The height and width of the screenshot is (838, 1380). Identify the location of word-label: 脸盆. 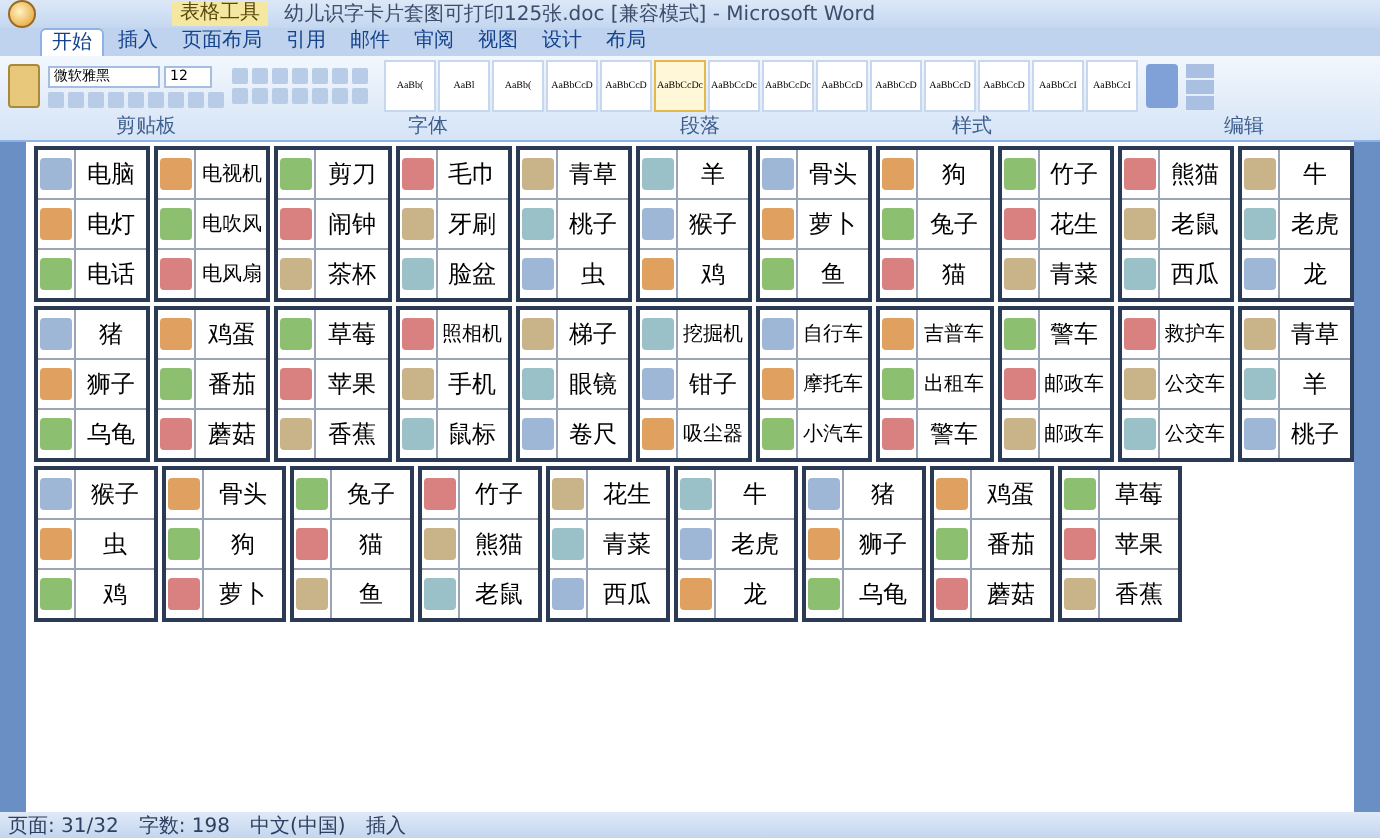
(471, 274).